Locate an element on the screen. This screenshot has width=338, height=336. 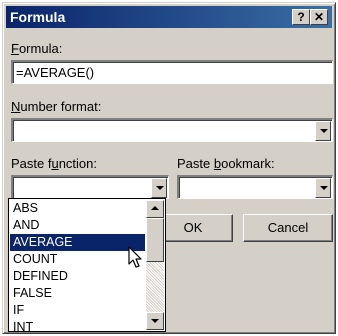
number-format-label: Number format: is located at coordinates (56, 106).